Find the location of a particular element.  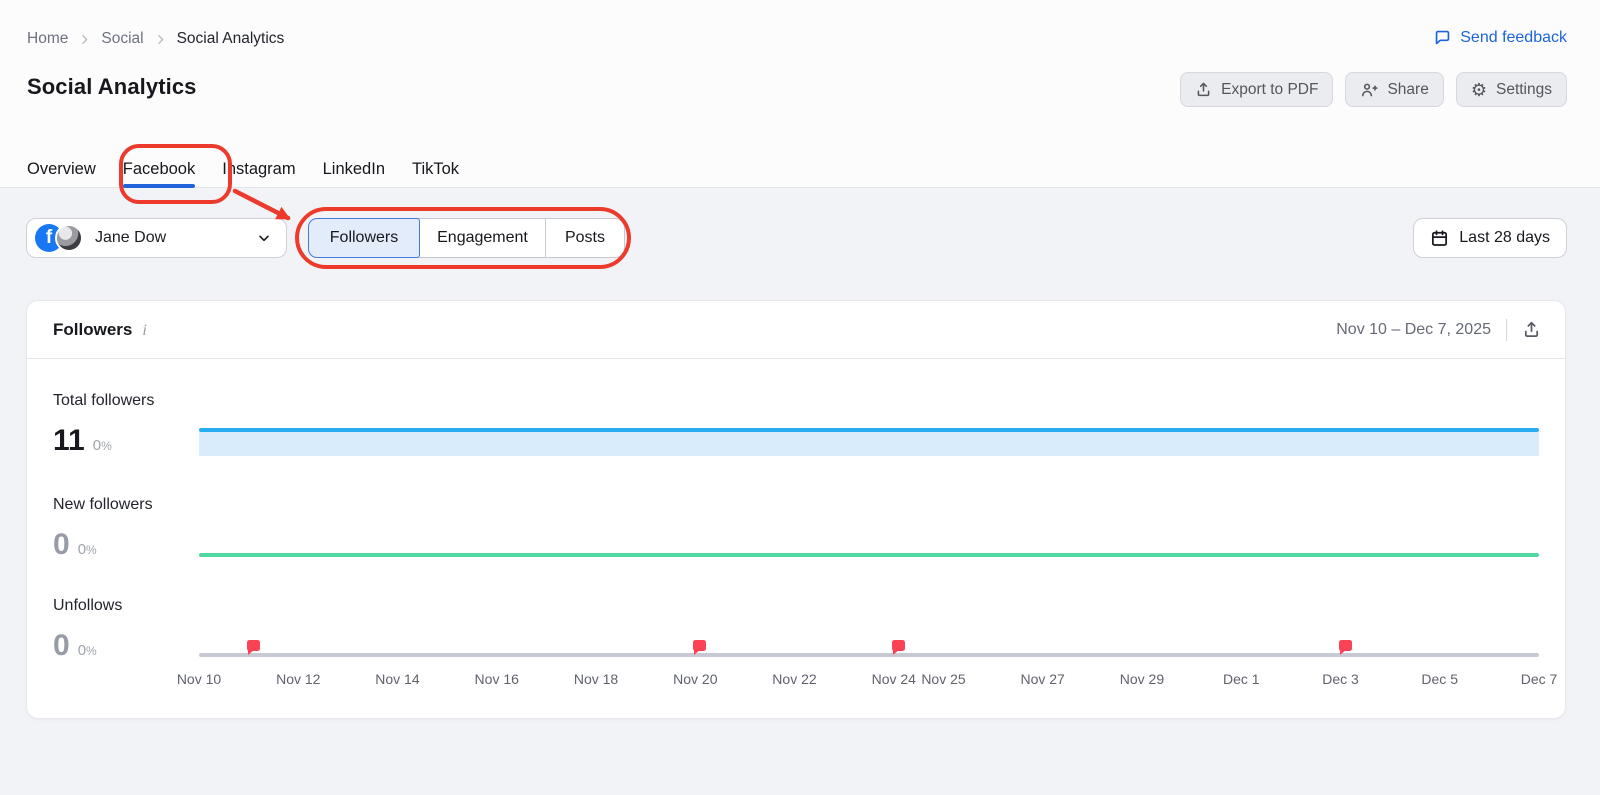

upload-icon is located at coordinates (1203, 89).